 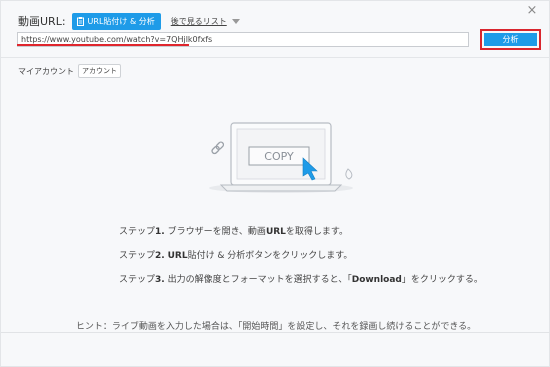 What do you see at coordinates (103, 45) in the screenshot?
I see `url-highlight-underline` at bounding box center [103, 45].